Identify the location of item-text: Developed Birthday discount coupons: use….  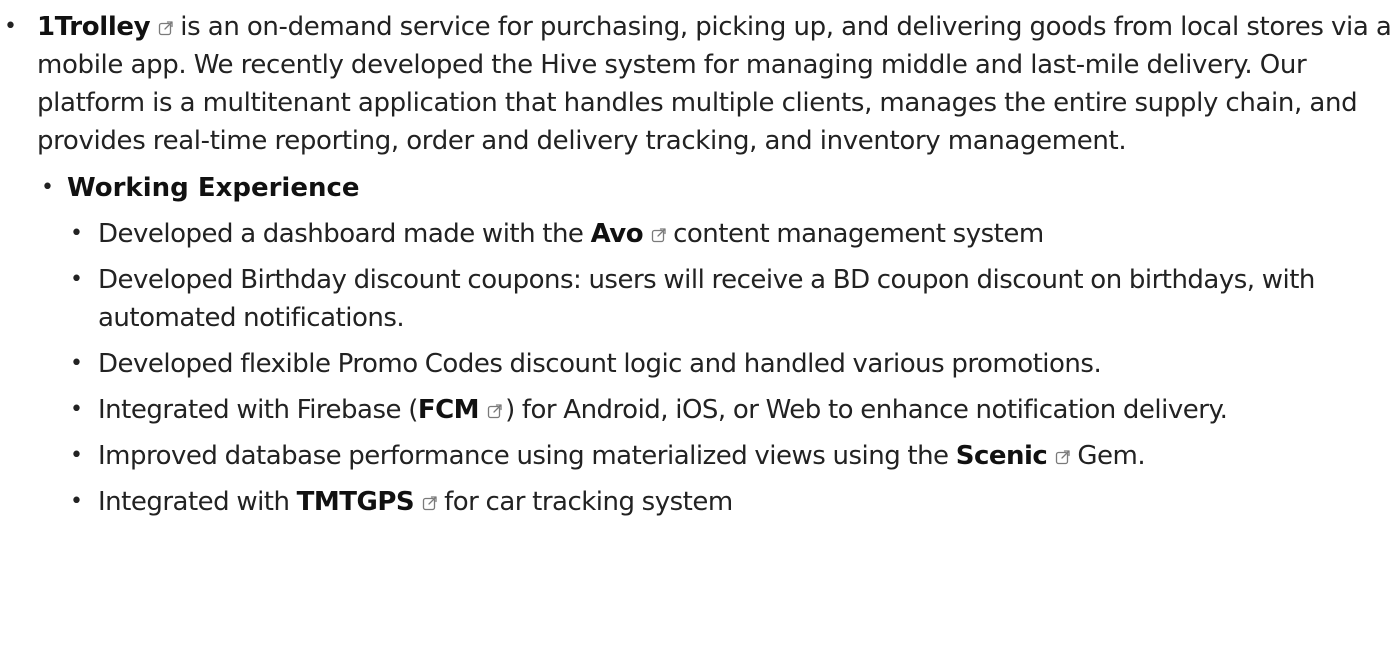
(706, 299).